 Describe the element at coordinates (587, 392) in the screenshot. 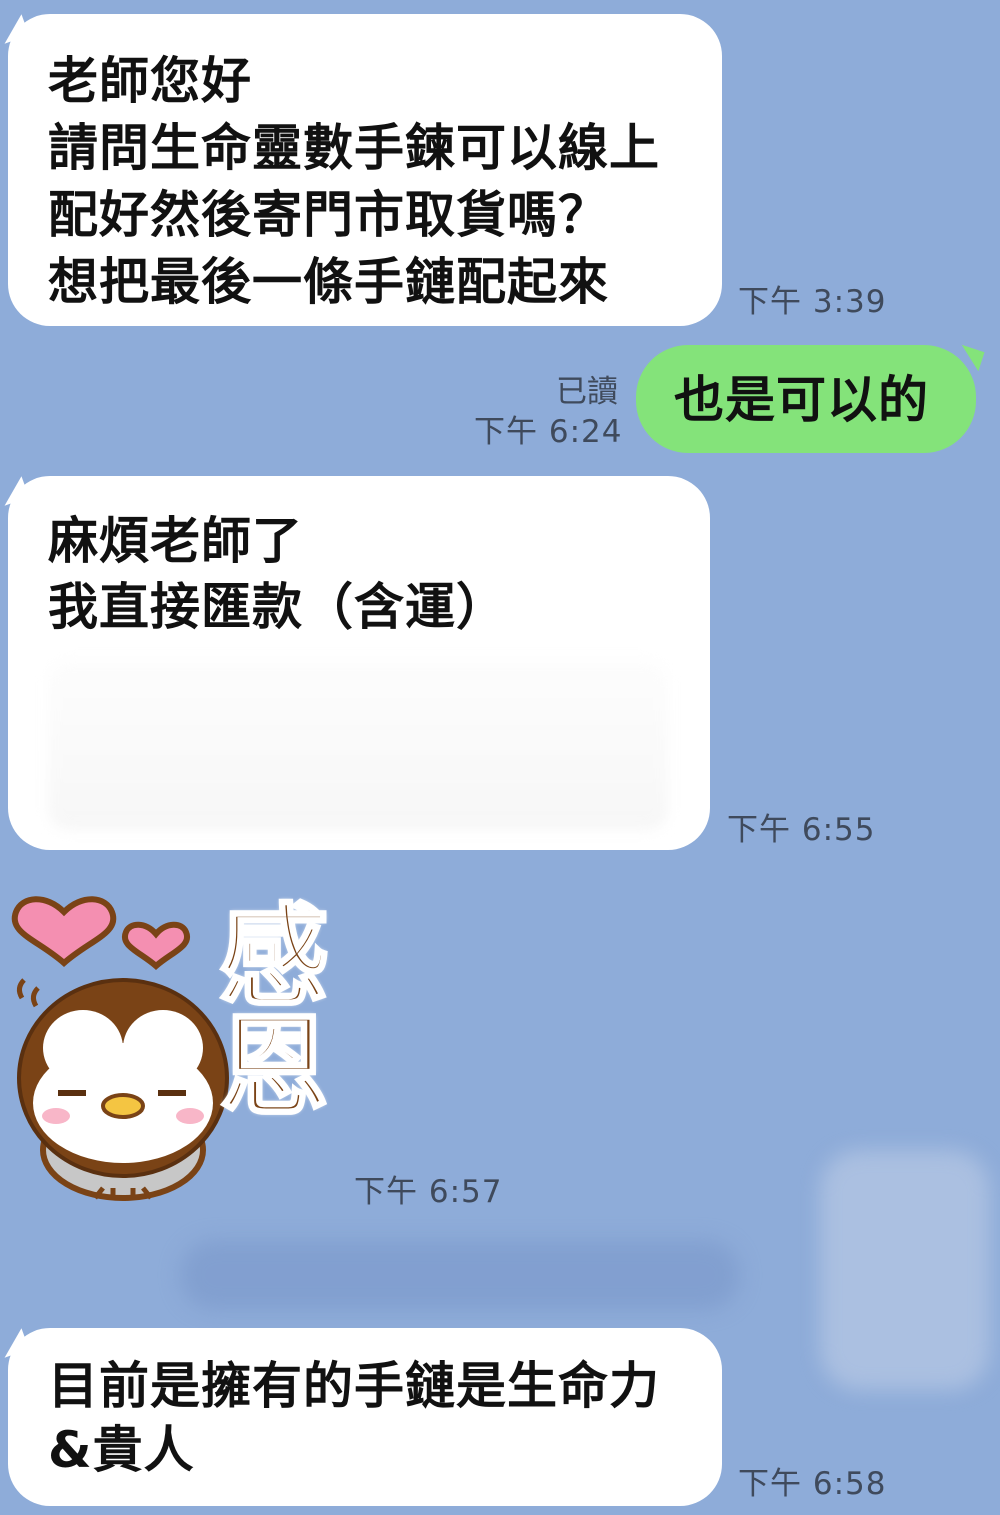

I see `read-receipt: 已讀` at that location.